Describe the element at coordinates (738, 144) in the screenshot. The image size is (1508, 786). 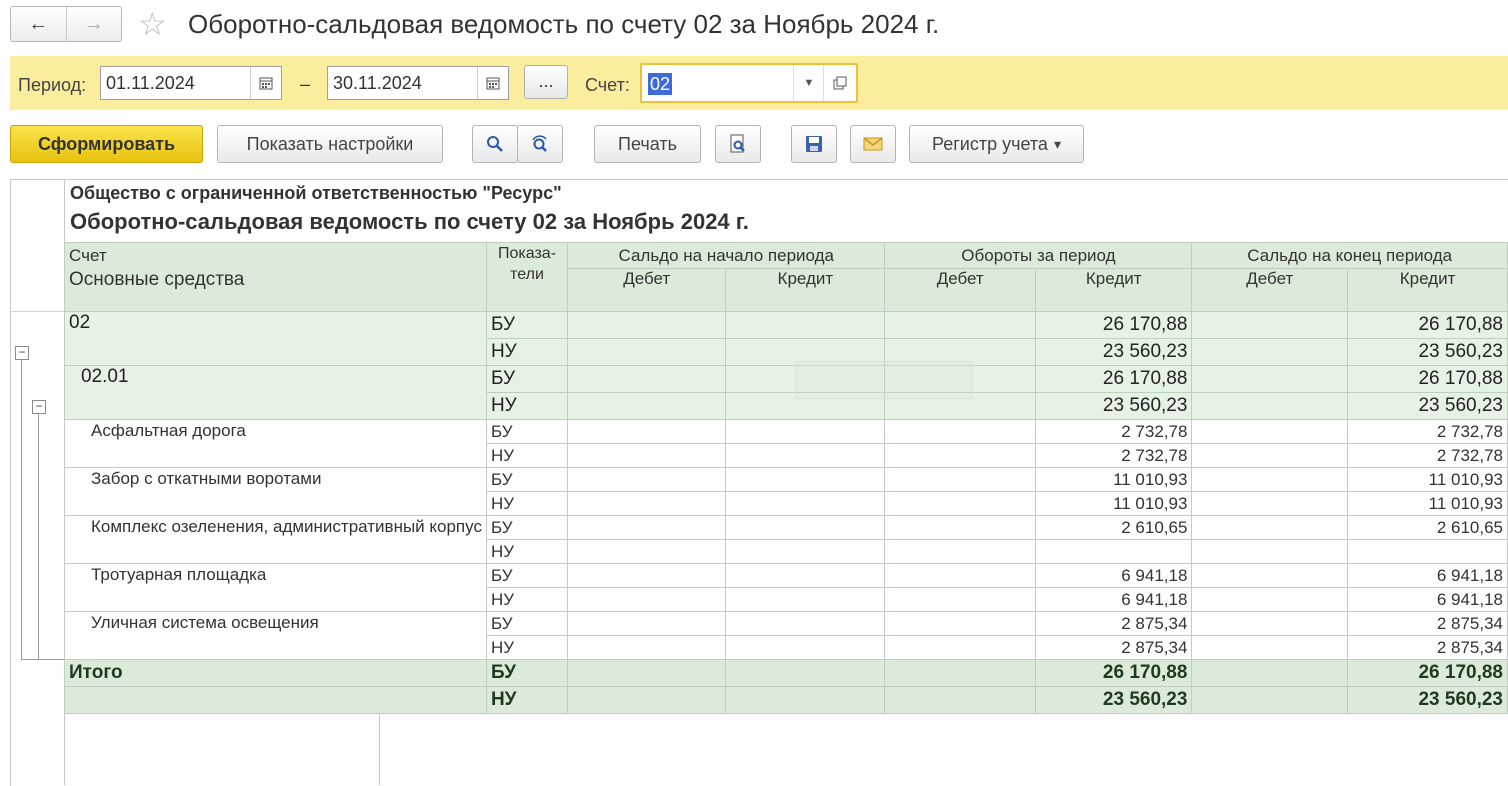
I see `preview-button` at that location.